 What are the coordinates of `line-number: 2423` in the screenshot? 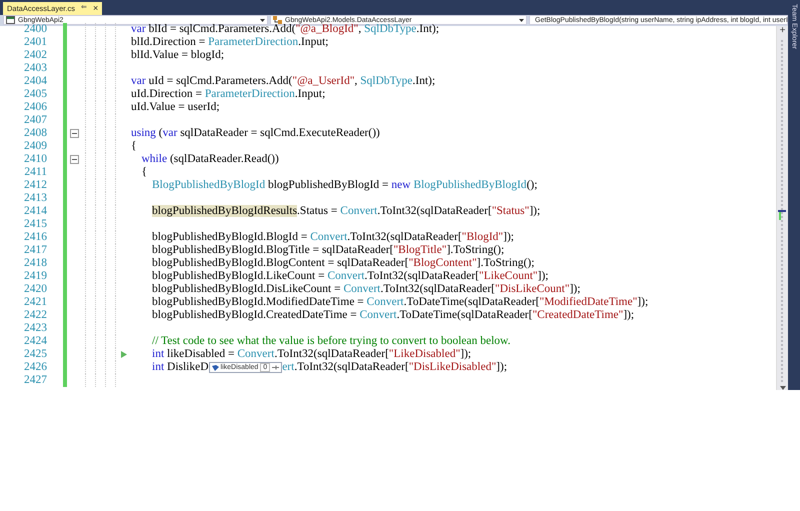 It's located at (35, 328).